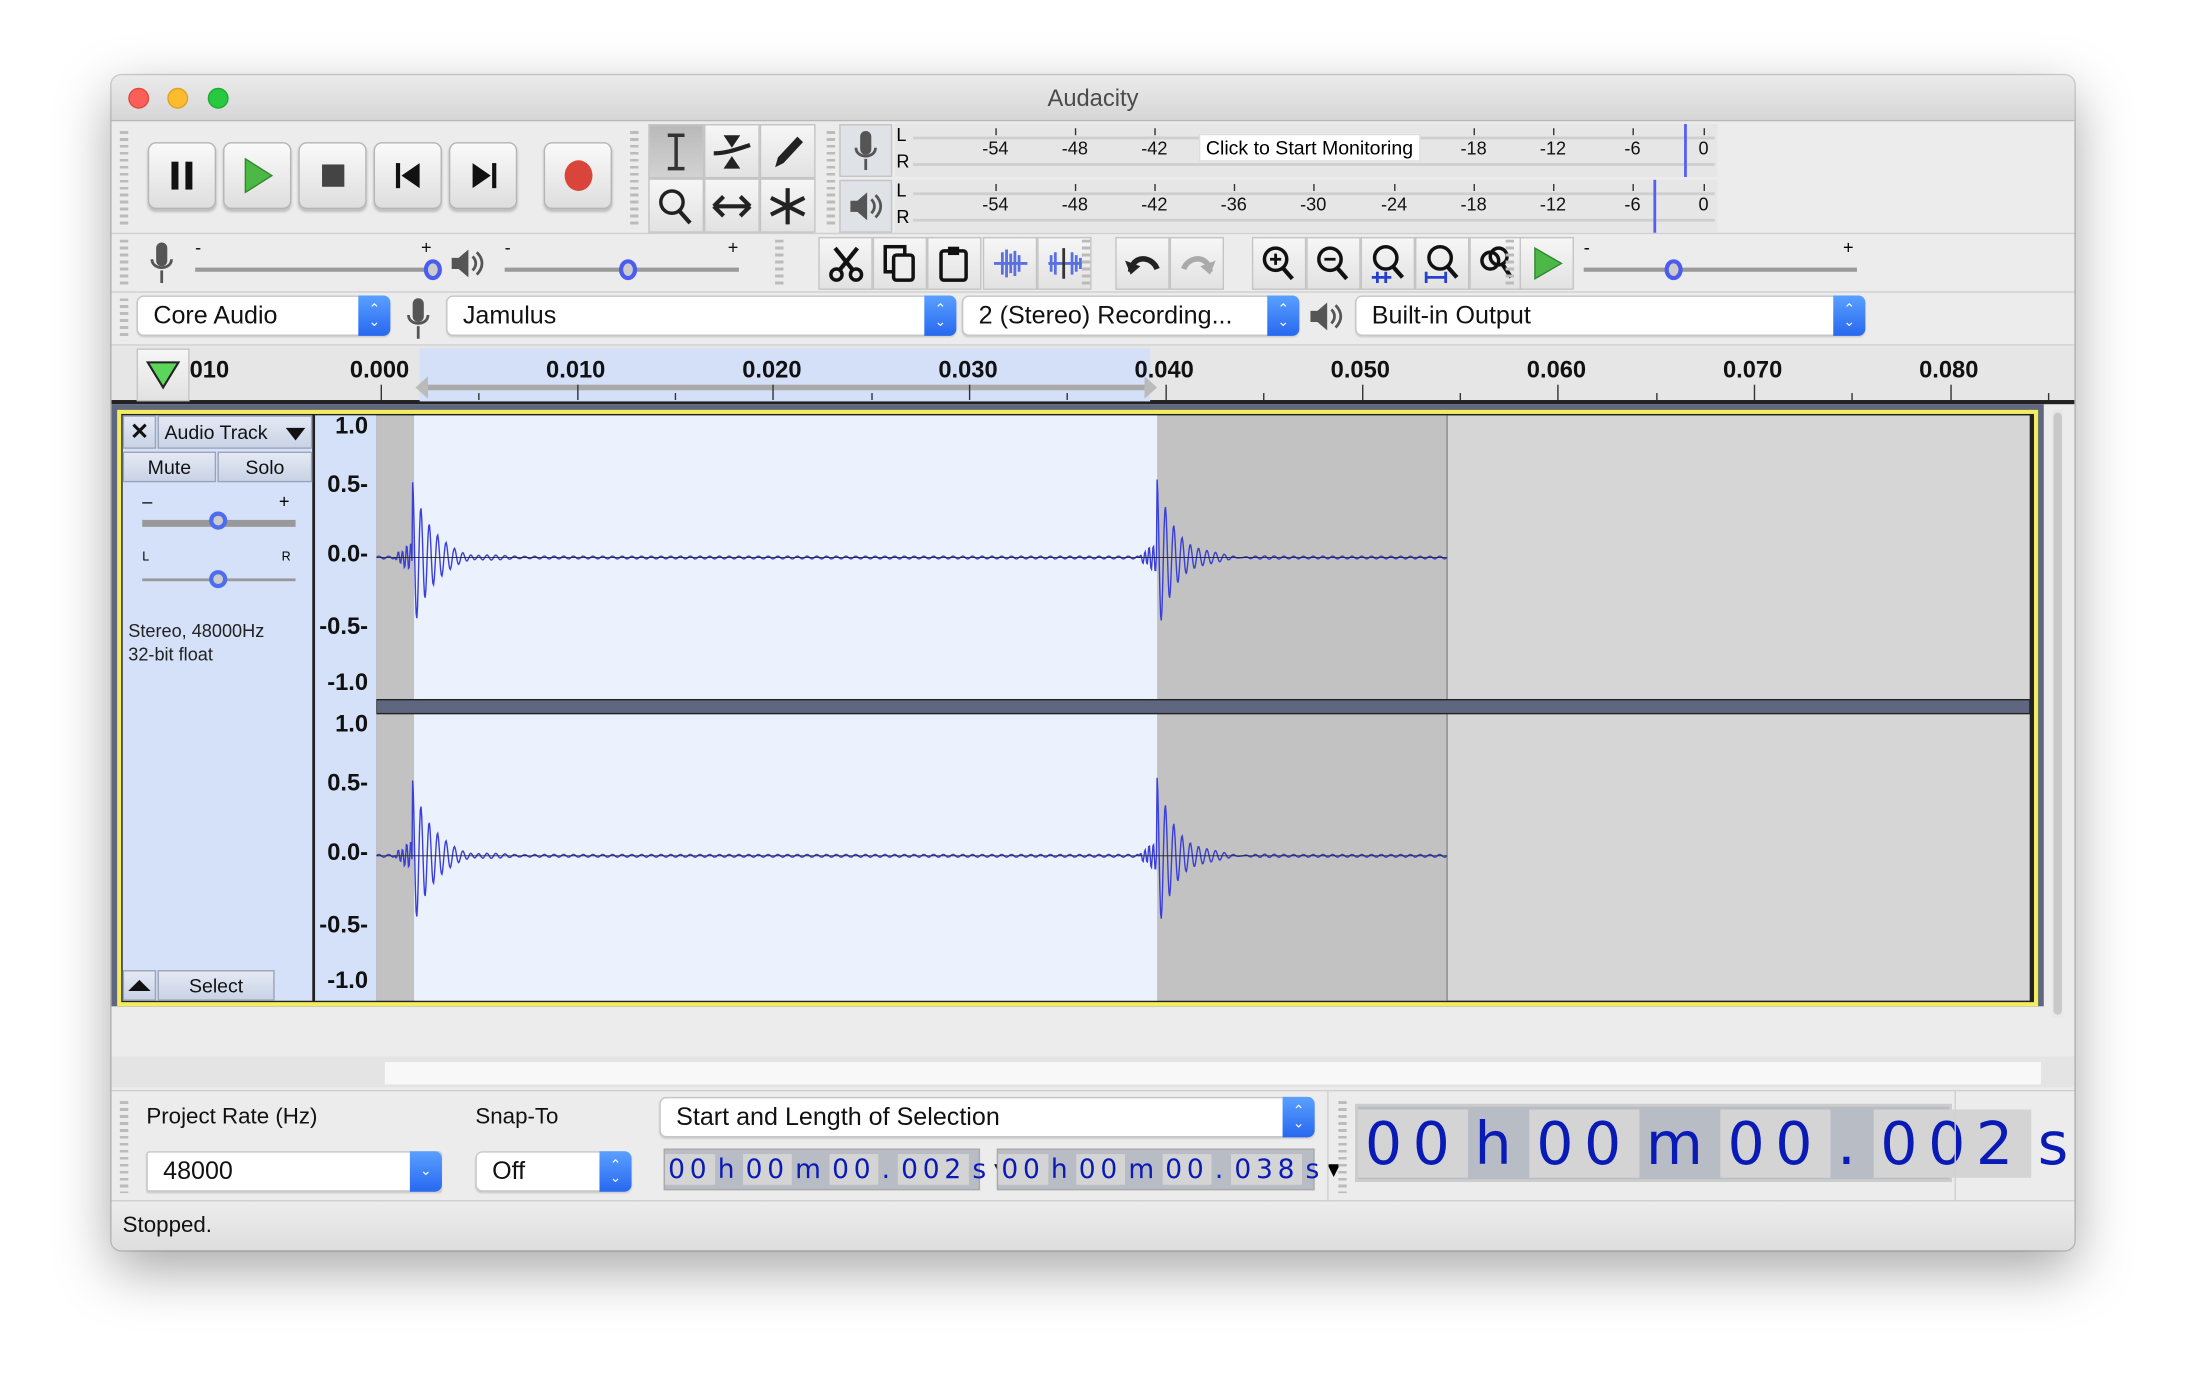 The width and height of the screenshot is (2186, 1398). I want to click on pause-button, so click(182, 176).